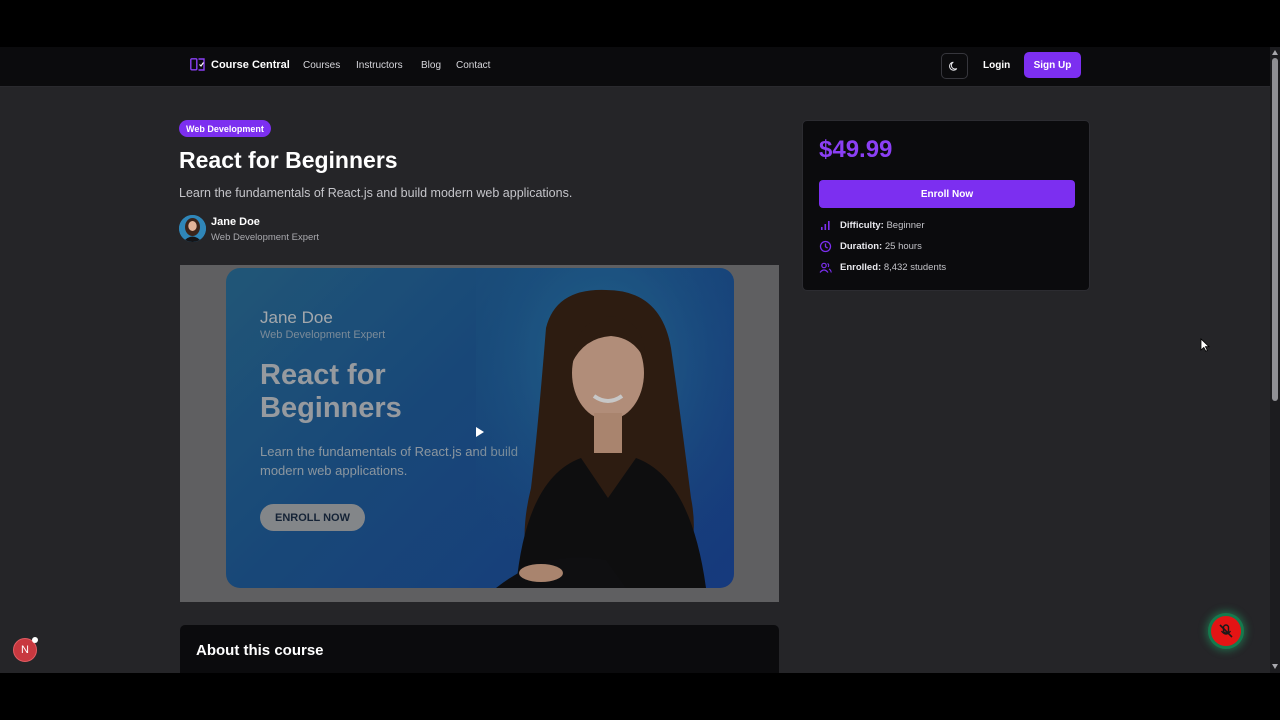  Describe the element at coordinates (479, 649) in the screenshot. I see `about-section: About this course` at that location.